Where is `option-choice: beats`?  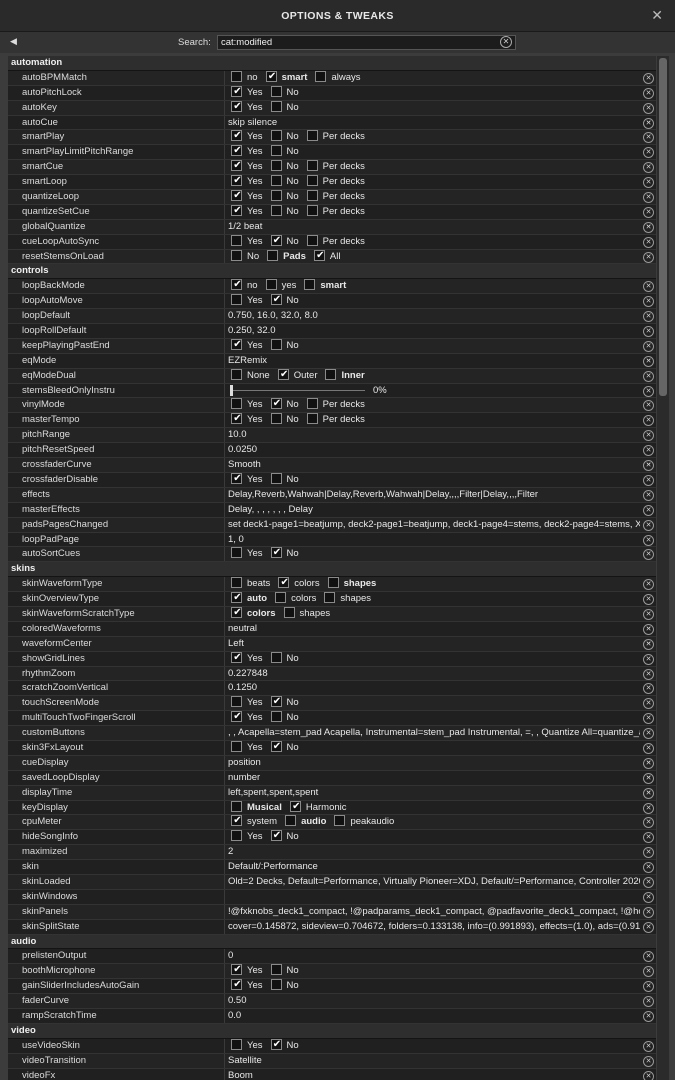
option-choice: beats is located at coordinates (249, 584).